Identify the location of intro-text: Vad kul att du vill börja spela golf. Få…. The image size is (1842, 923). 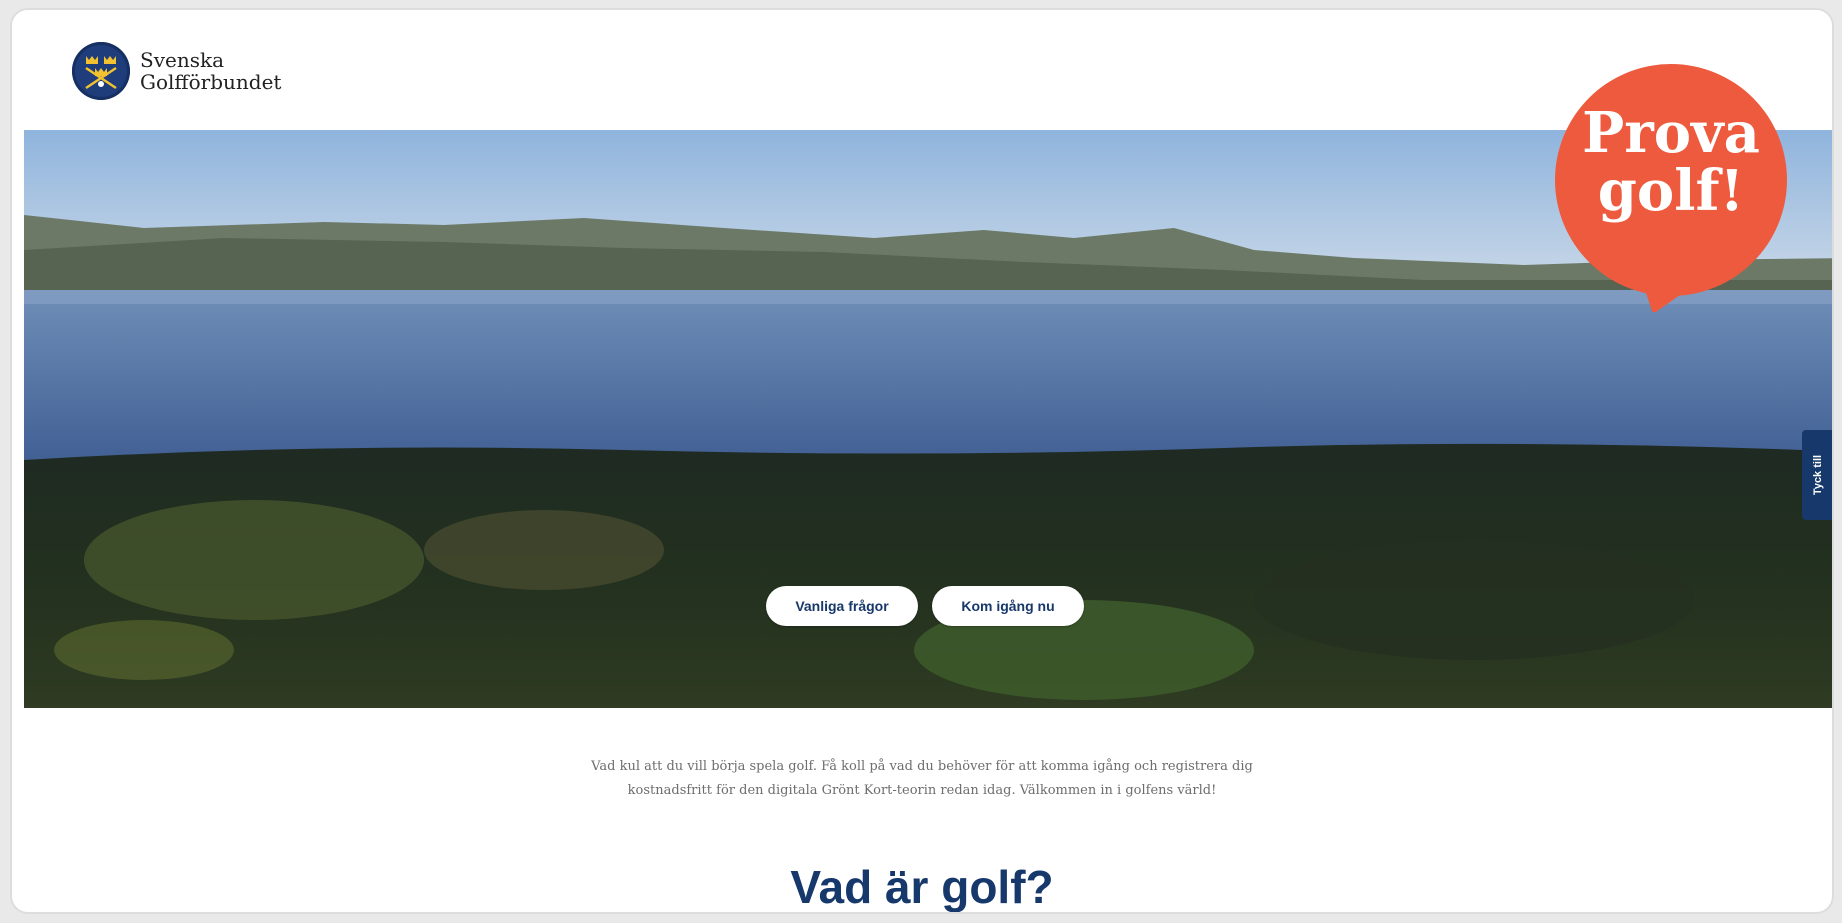
(922, 779).